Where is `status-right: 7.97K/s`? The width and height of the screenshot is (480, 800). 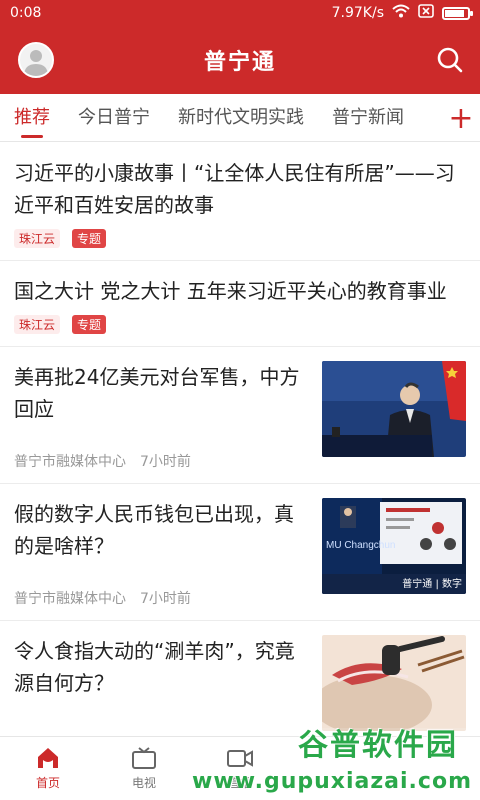
status-right: 7.97K/s is located at coordinates (402, 13).